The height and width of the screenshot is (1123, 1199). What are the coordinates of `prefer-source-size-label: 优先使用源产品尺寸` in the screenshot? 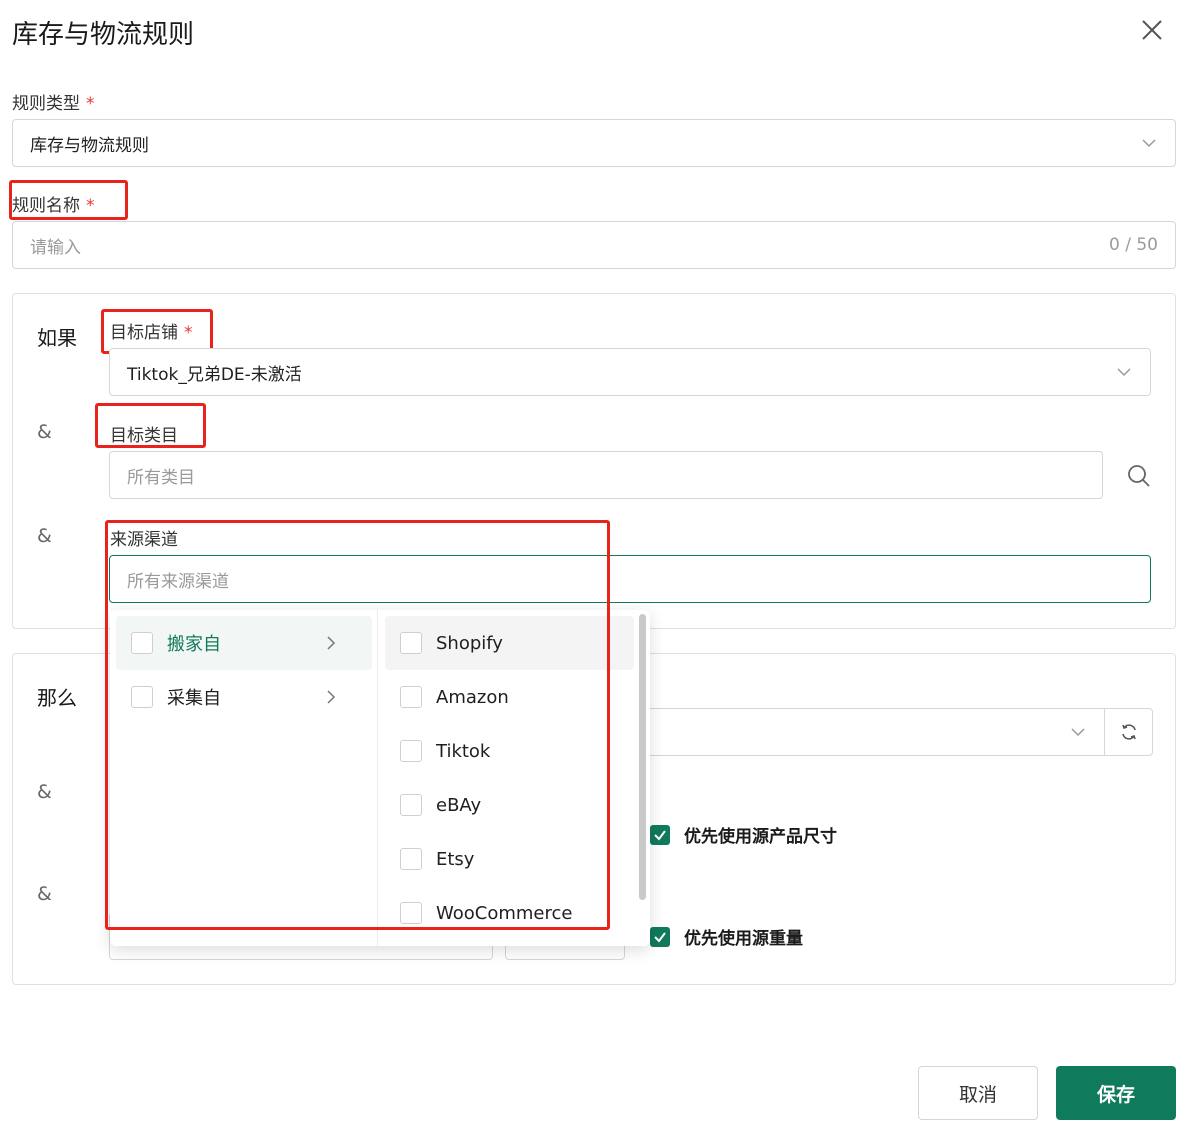 It's located at (760, 837).